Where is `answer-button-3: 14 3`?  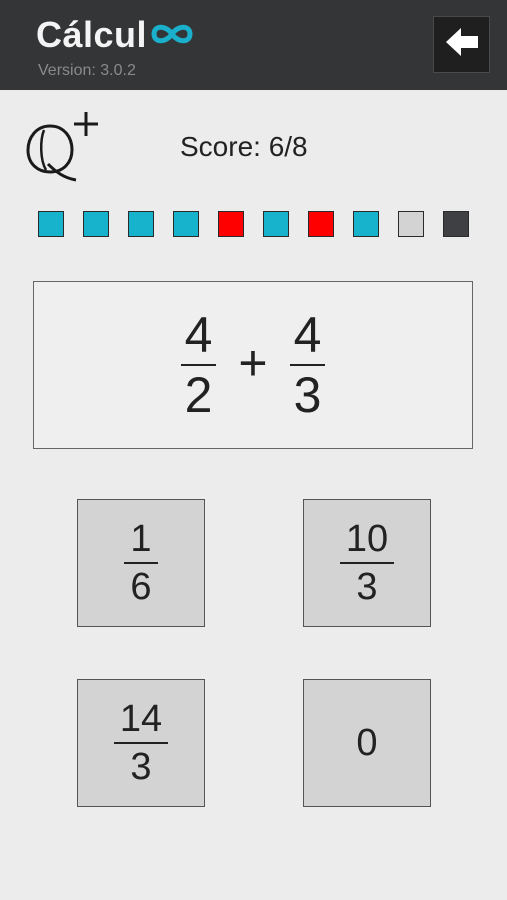 answer-button-3: 14 3 is located at coordinates (141, 743).